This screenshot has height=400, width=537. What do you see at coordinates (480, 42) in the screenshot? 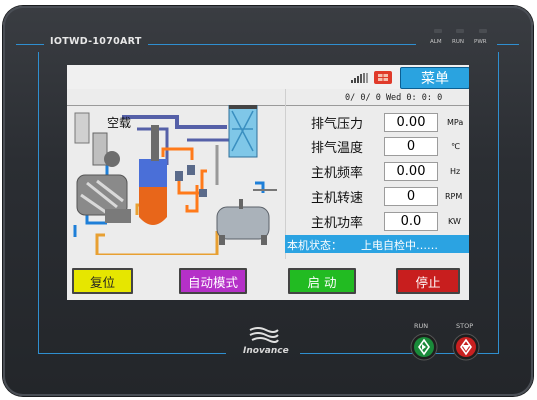
I see `led-label-pwr: PWR` at bounding box center [480, 42].